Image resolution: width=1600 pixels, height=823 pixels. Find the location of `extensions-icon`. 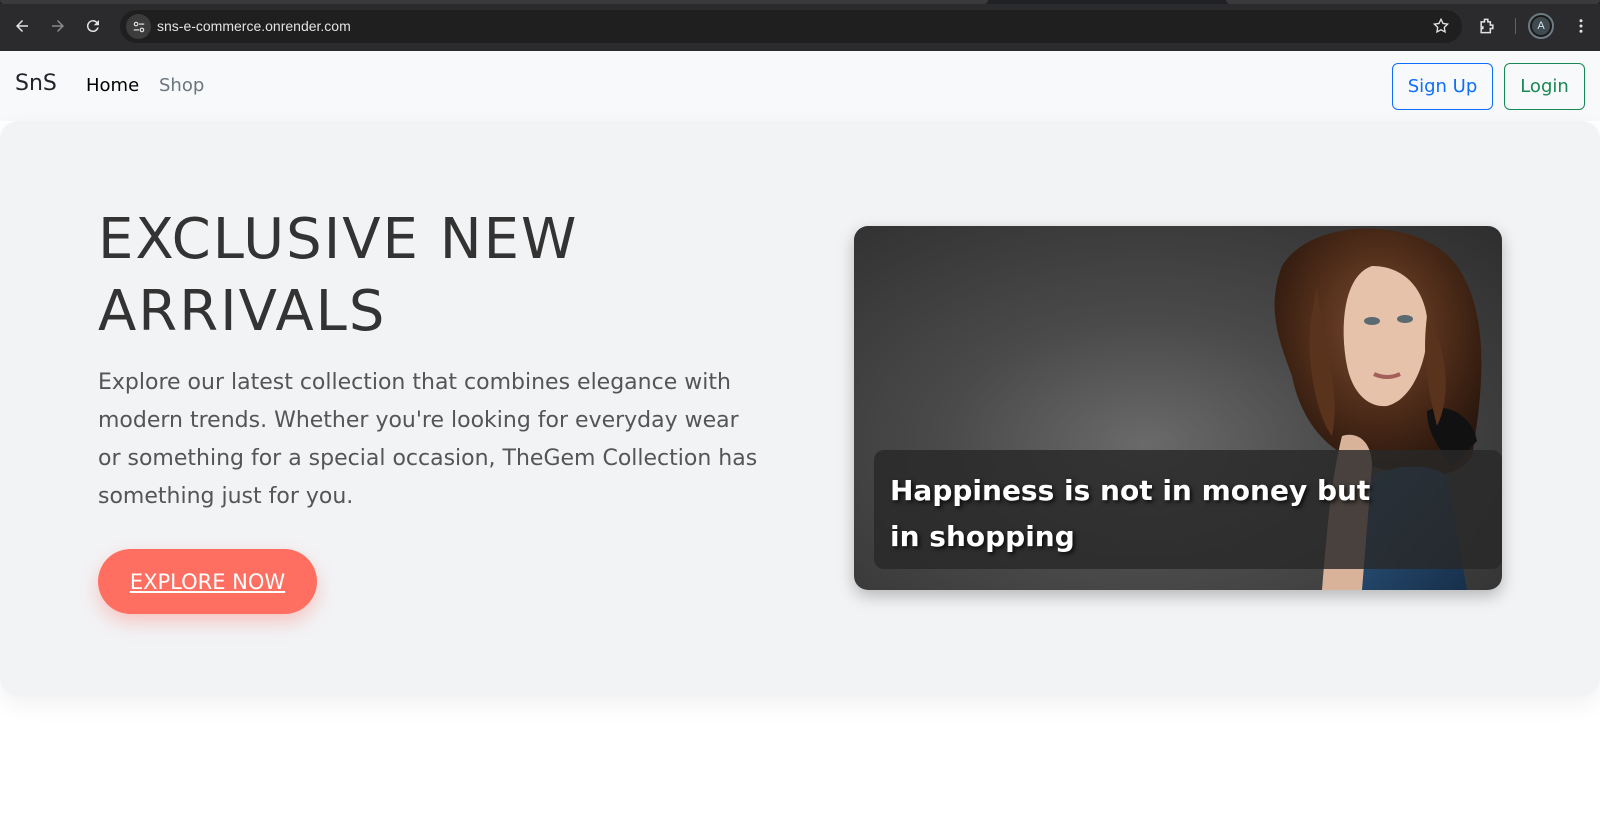

extensions-icon is located at coordinates (1487, 28).